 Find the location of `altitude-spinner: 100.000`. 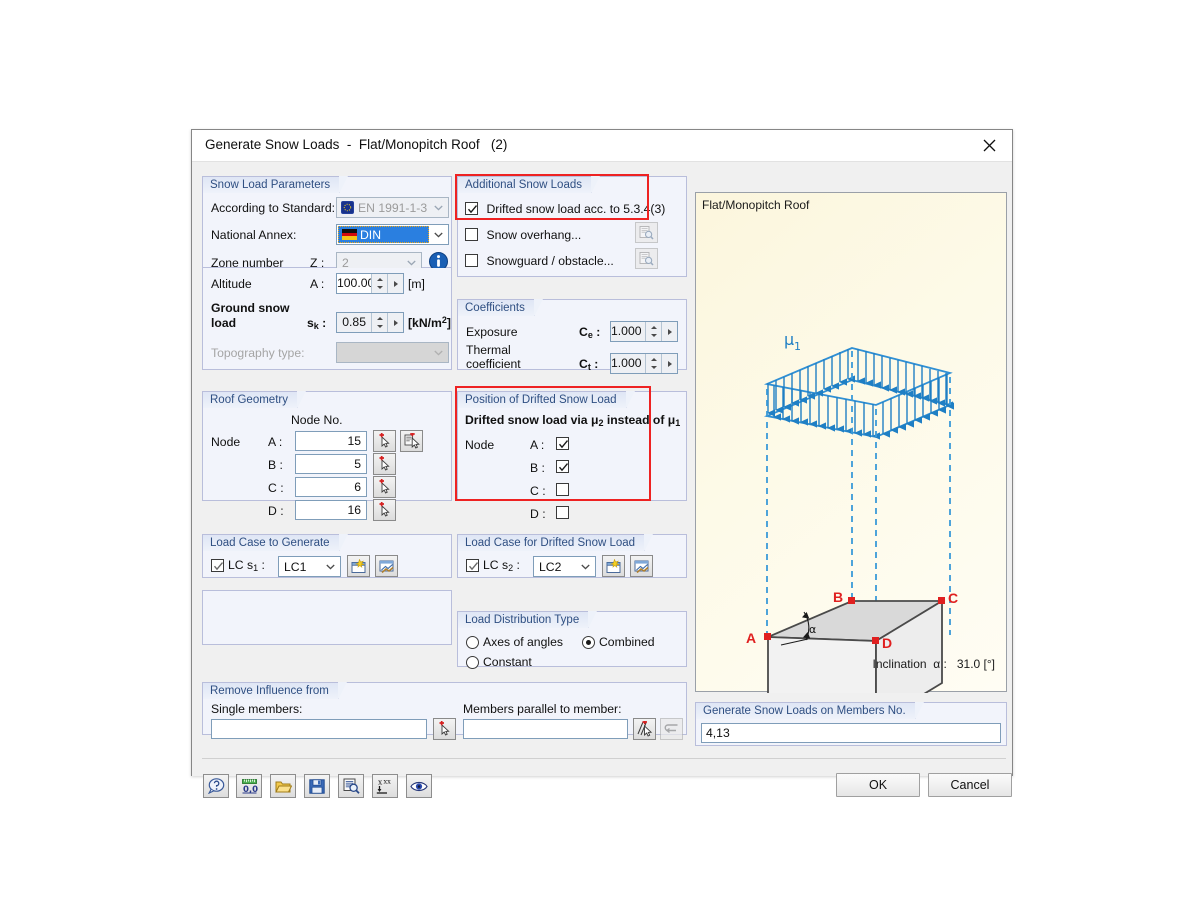

altitude-spinner: 100.000 is located at coordinates (370, 283).